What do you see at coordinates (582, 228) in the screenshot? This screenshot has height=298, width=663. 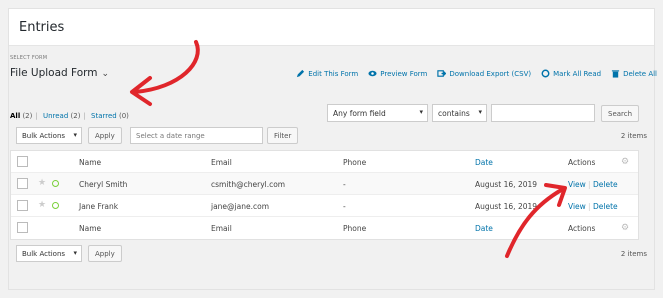 I see `footer-actions: Actions` at bounding box center [582, 228].